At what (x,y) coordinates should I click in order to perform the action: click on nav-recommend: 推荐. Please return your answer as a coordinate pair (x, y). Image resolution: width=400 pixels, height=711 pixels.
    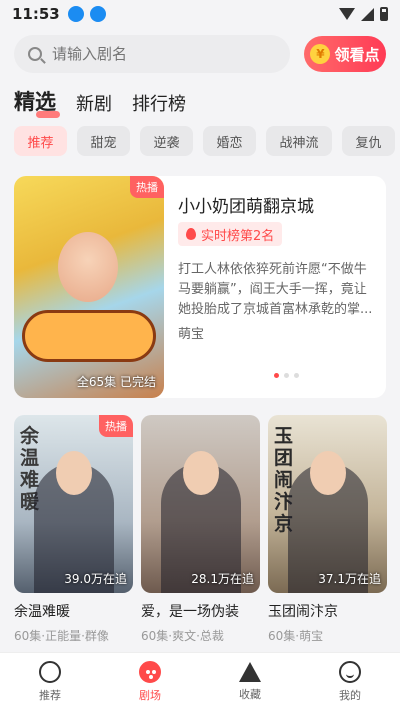
    Looking at the image, I should click on (50, 682).